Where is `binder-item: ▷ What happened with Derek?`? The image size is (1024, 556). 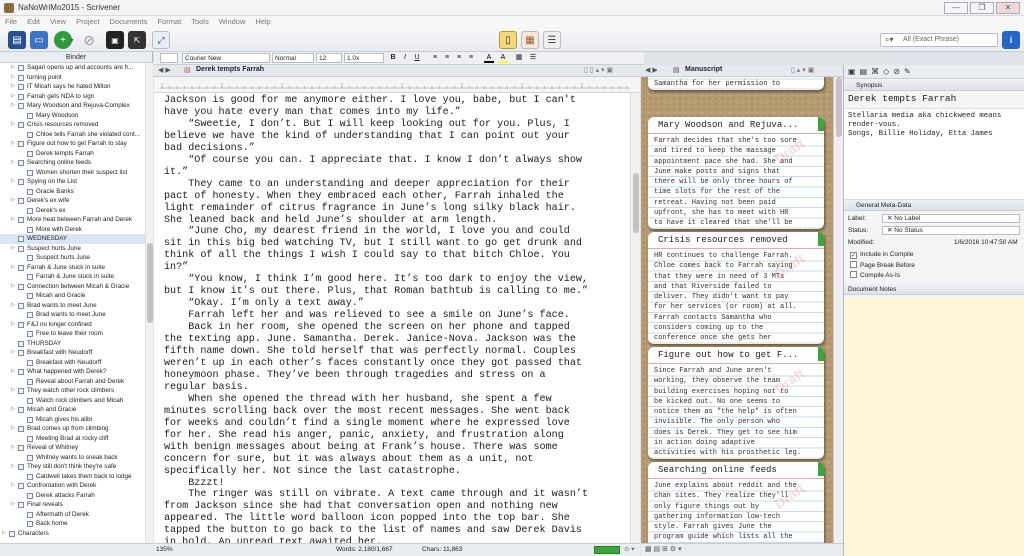 binder-item: ▷ What happened with Derek? is located at coordinates (72, 372).